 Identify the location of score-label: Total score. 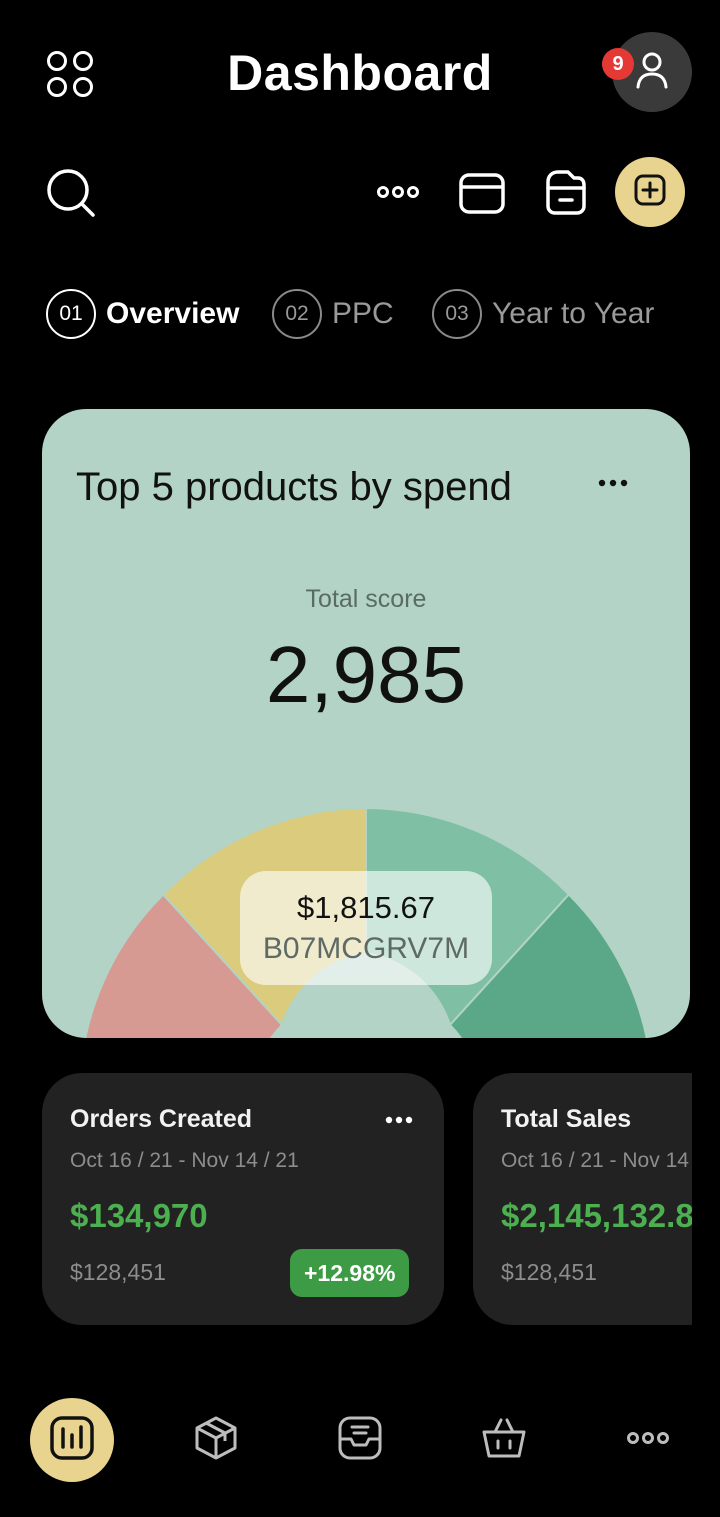
(366, 599).